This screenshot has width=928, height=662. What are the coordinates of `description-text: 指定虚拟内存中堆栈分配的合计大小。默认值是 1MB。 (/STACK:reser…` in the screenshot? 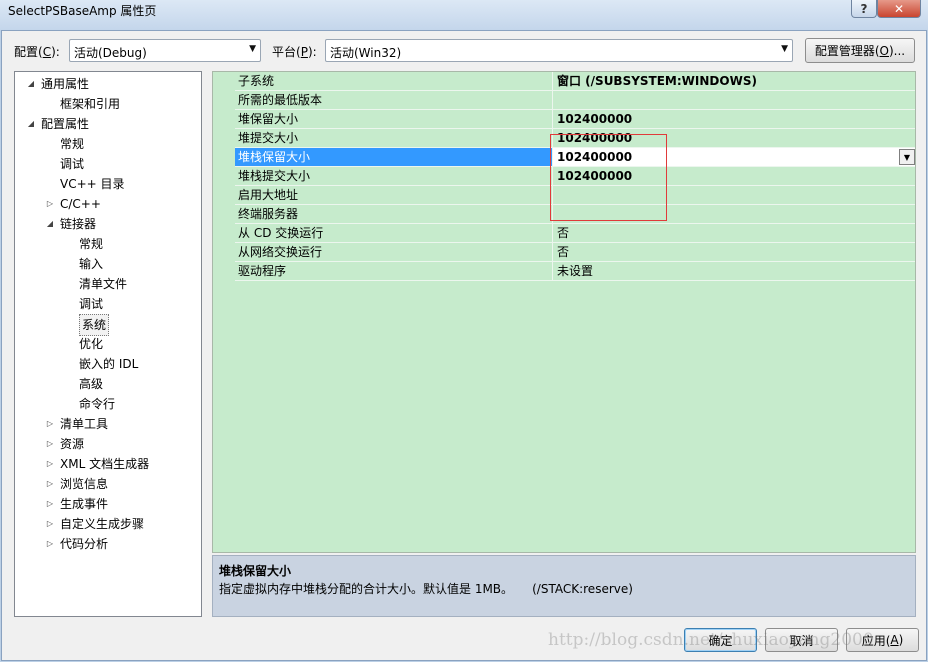 It's located at (426, 589).